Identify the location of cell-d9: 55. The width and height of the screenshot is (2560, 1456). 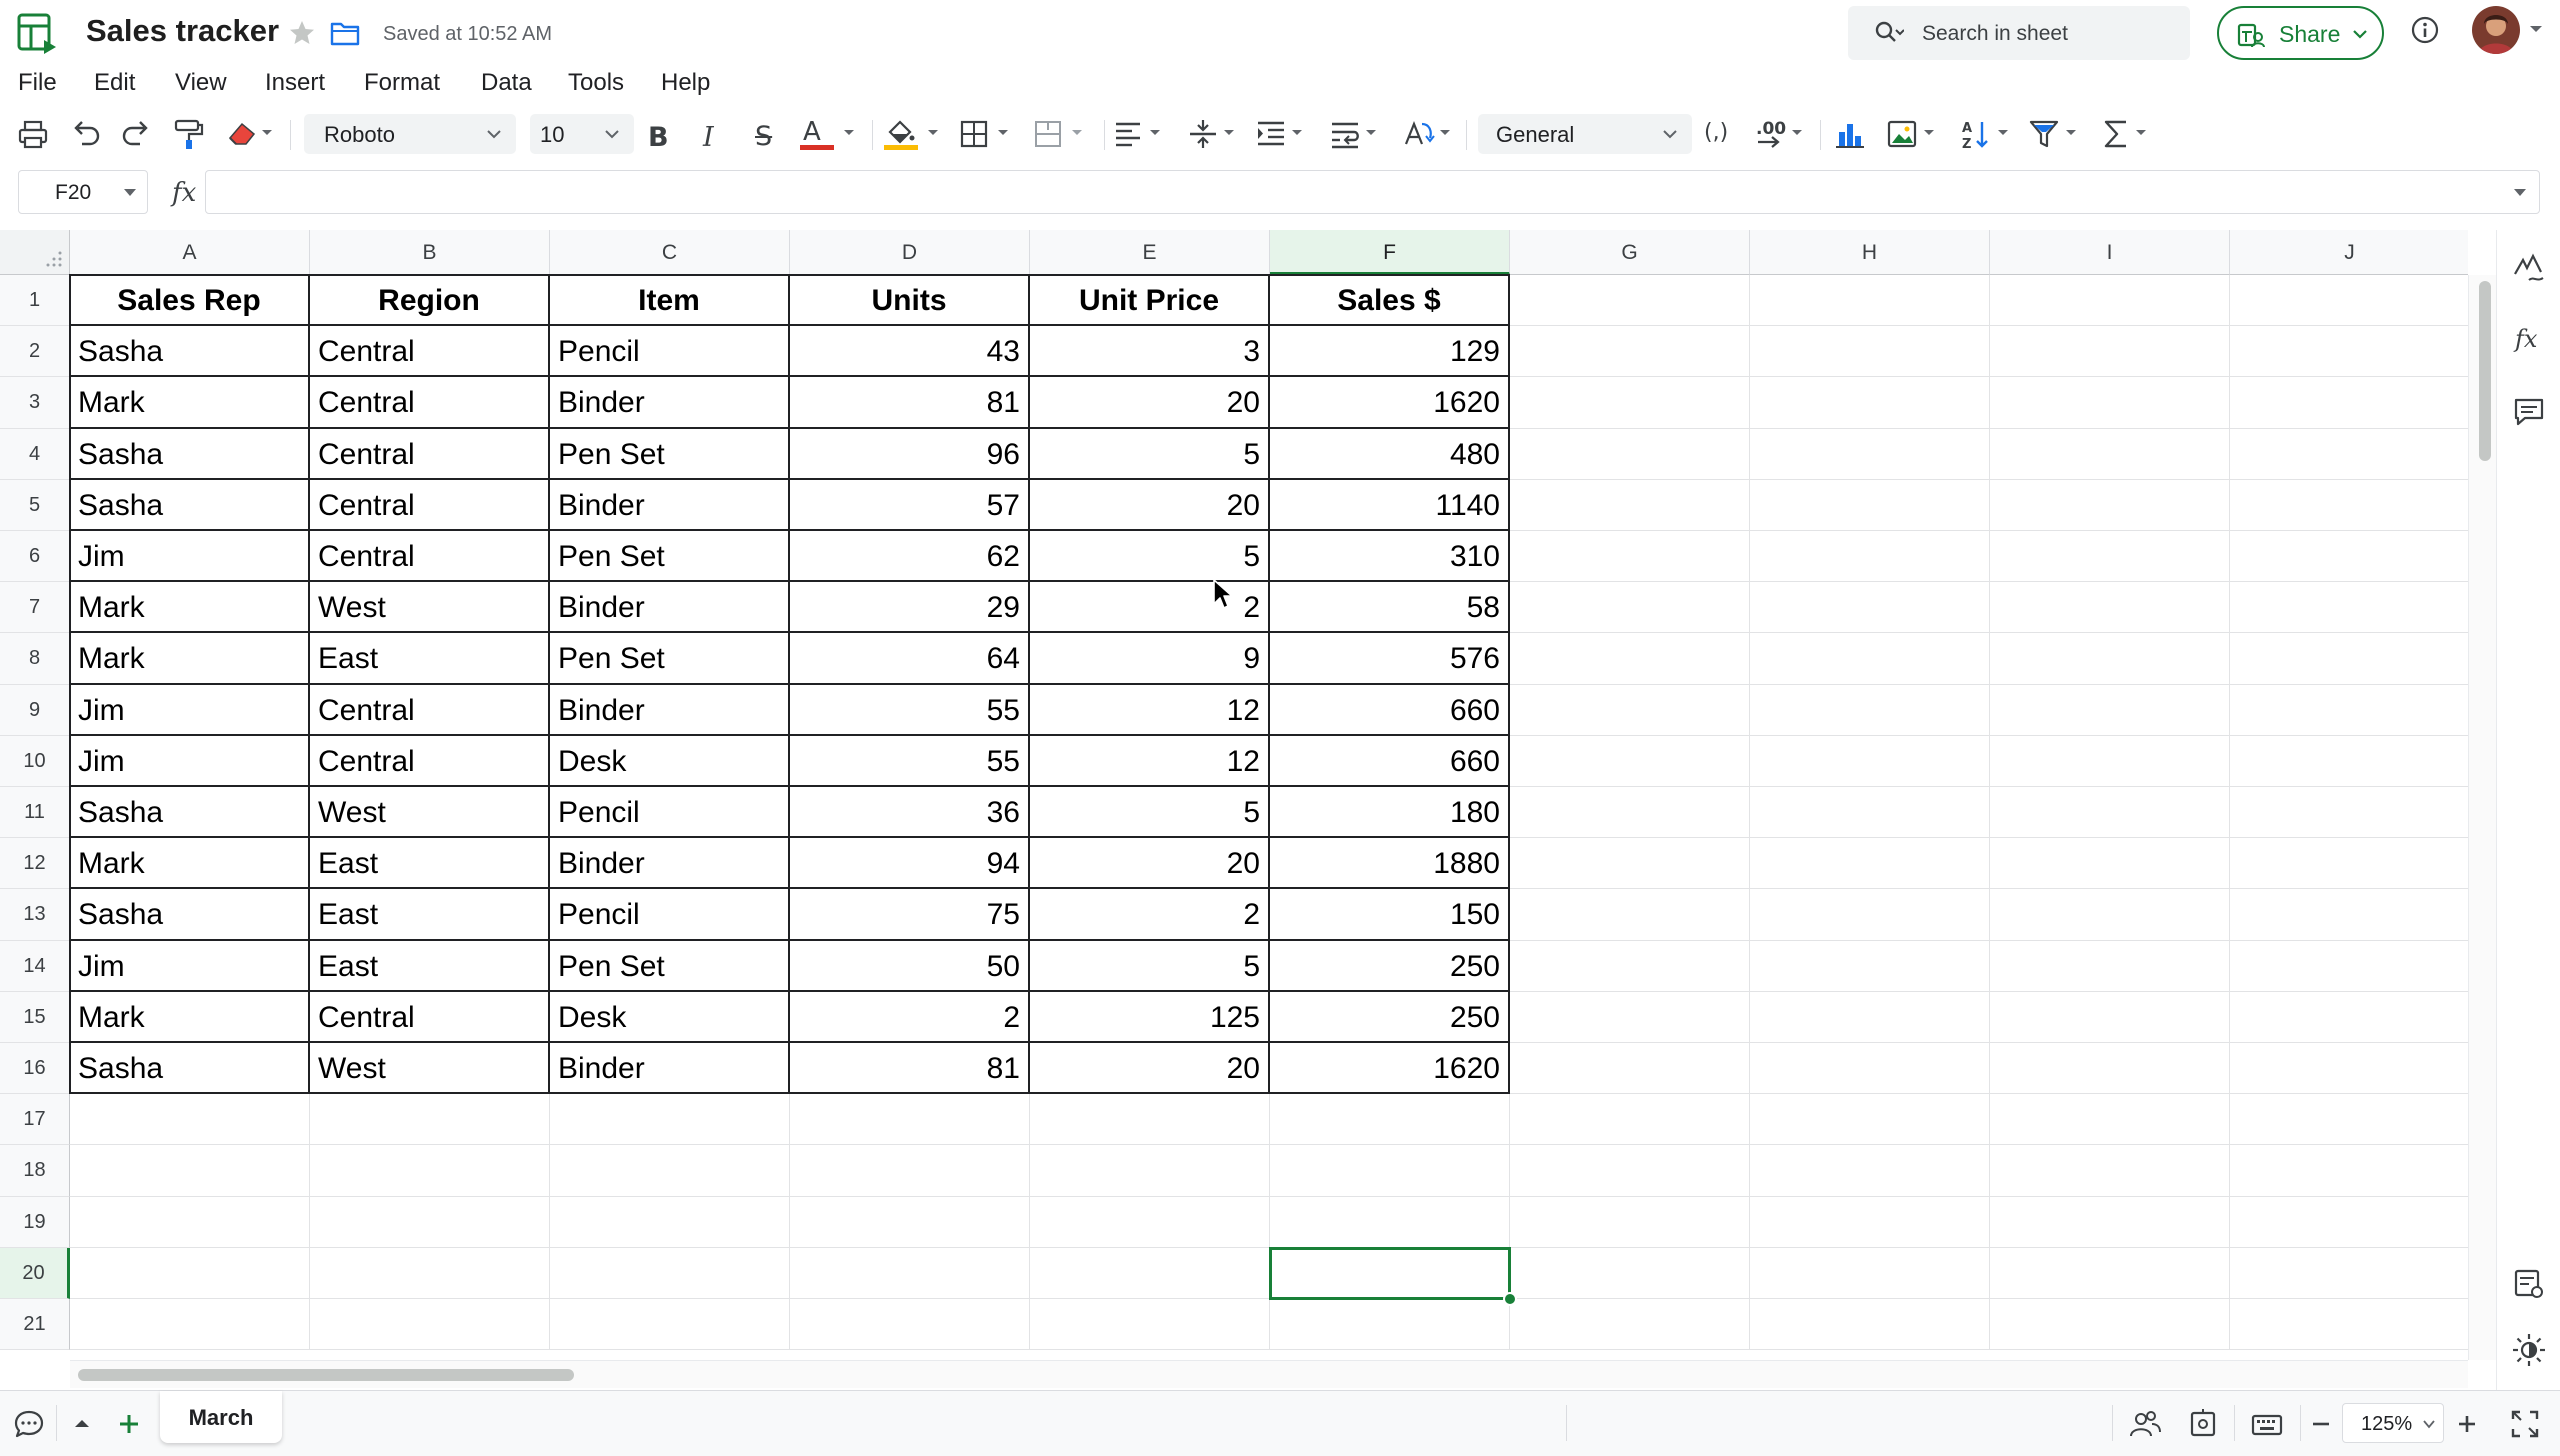
(910, 710).